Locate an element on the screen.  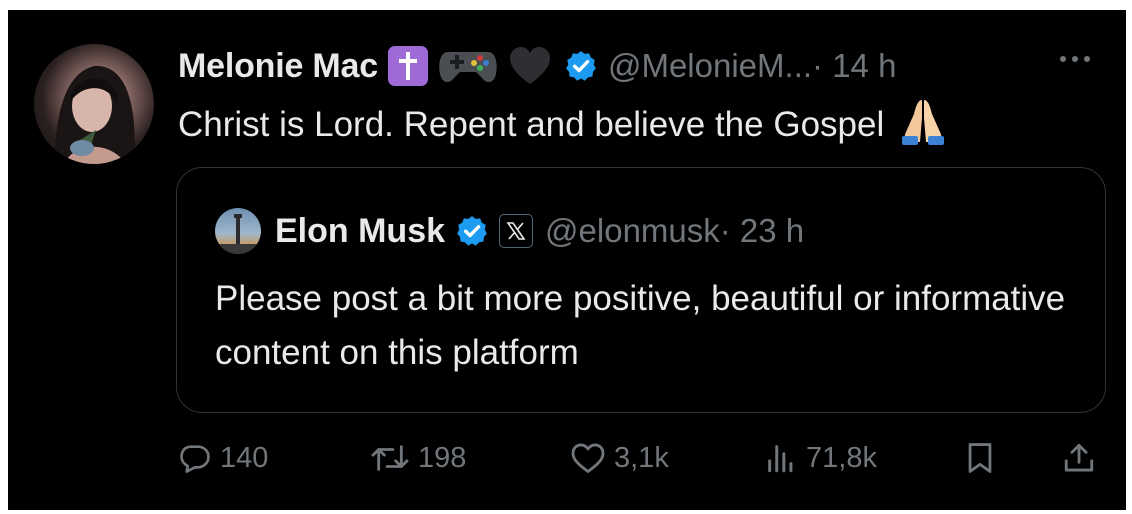
bookmark-button is located at coordinates (980, 458).